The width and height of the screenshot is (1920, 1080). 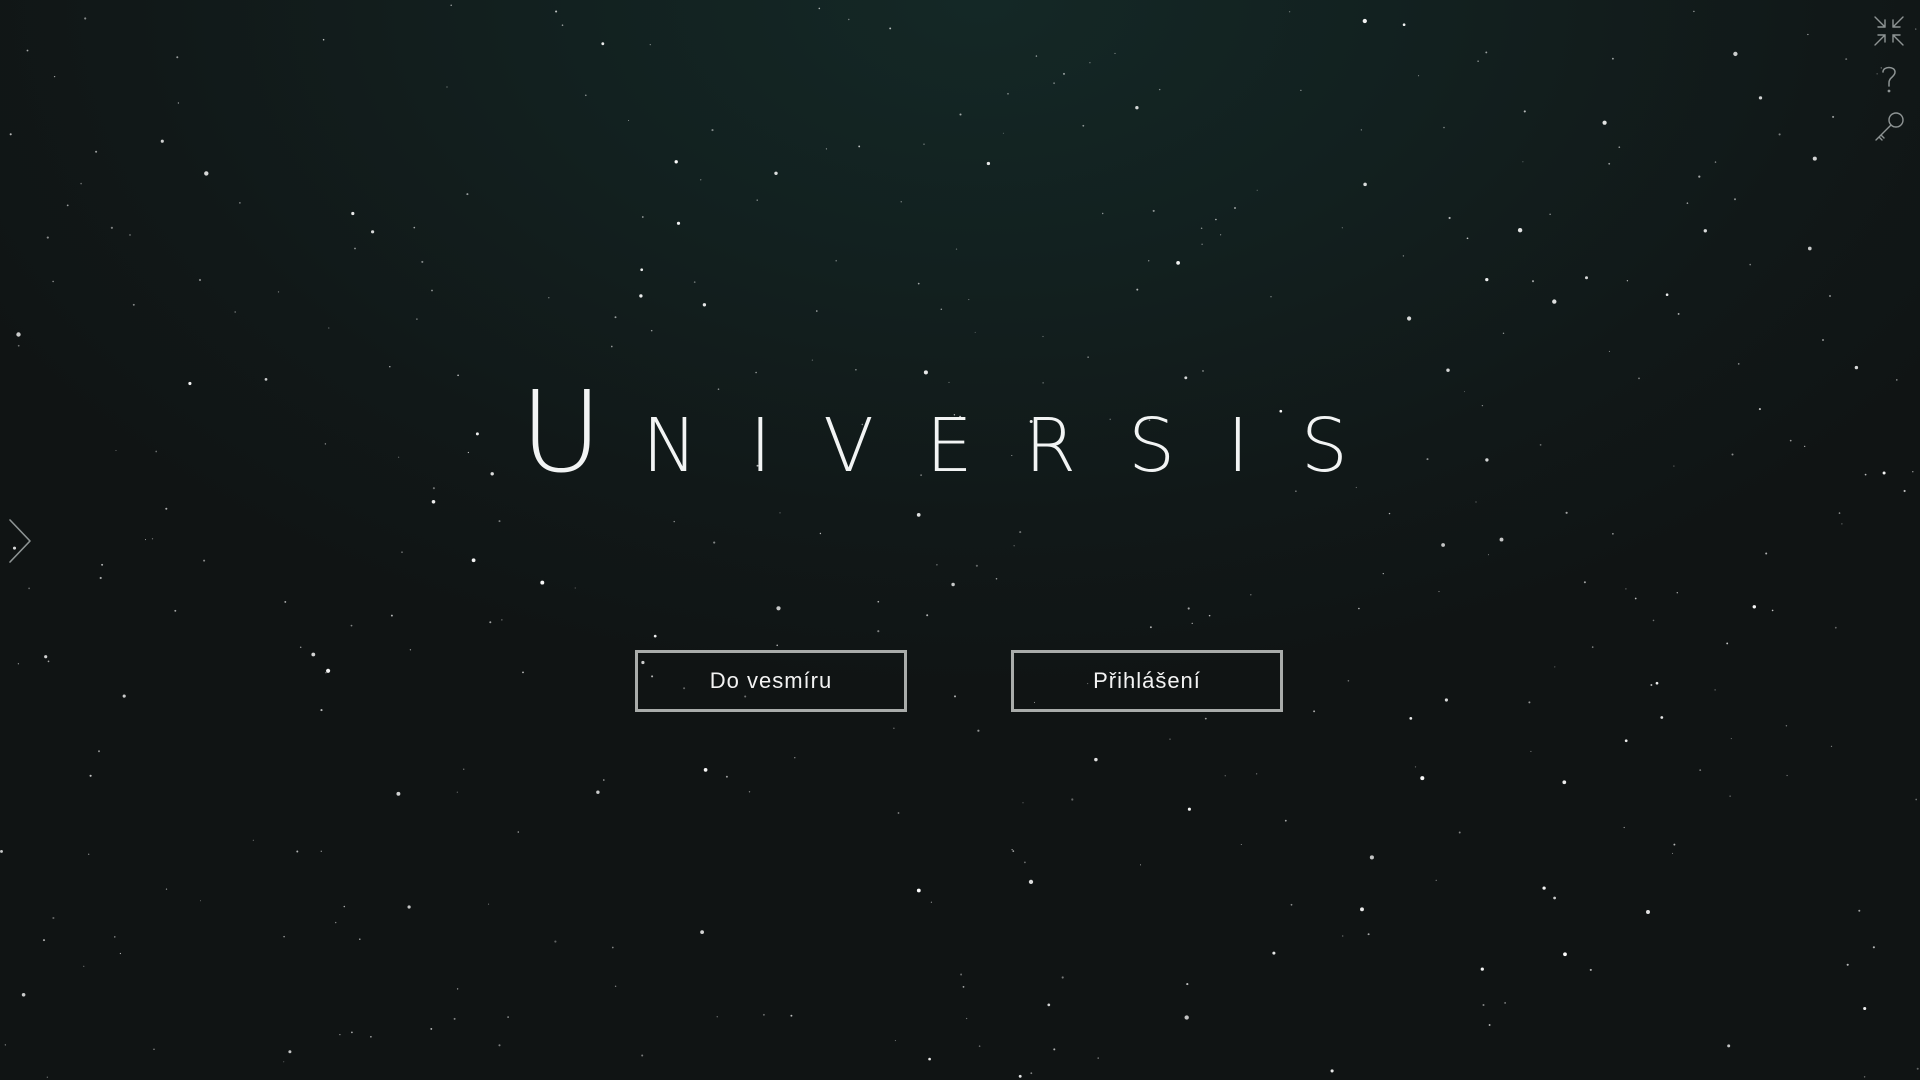 I want to click on login-button: Přihlášení, so click(x=1147, y=681).